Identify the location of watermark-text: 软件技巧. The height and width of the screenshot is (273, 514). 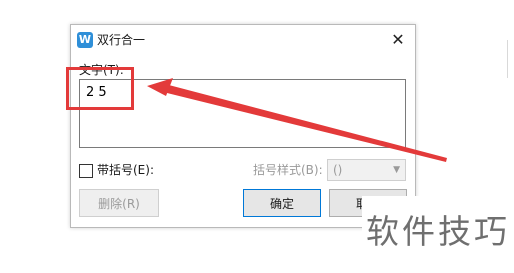
(438, 231).